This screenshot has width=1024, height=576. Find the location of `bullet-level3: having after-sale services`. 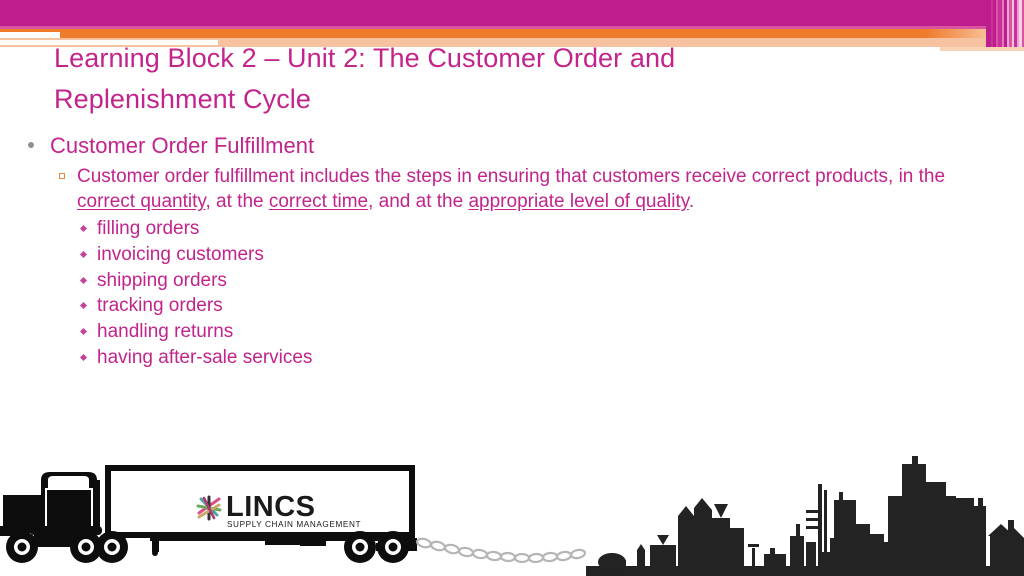

bullet-level3: having after-sale services is located at coordinates (507, 358).